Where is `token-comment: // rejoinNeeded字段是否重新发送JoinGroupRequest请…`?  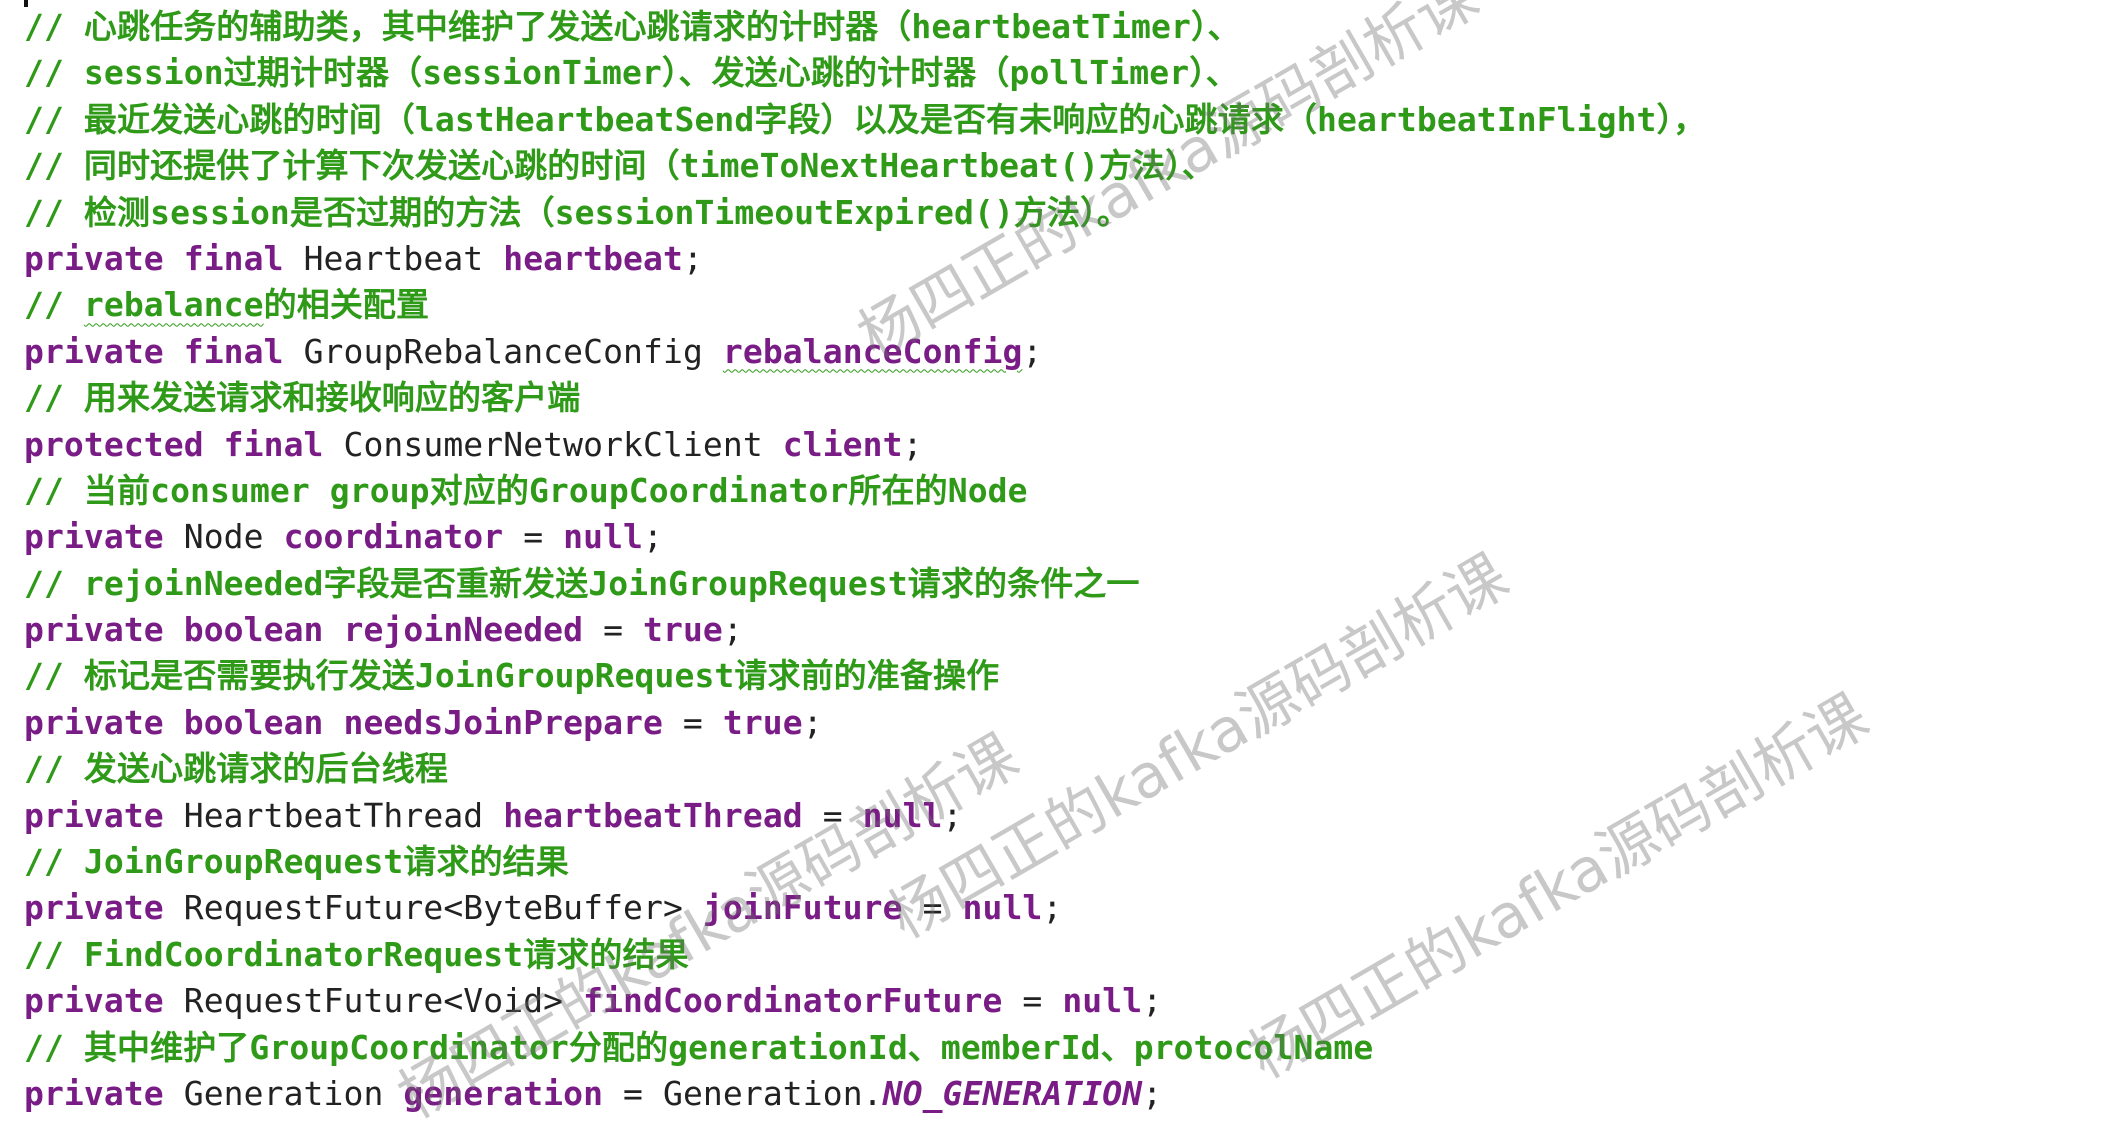 token-comment: // rejoinNeeded字段是否重新发送JoinGroupRequest请… is located at coordinates (582, 583).